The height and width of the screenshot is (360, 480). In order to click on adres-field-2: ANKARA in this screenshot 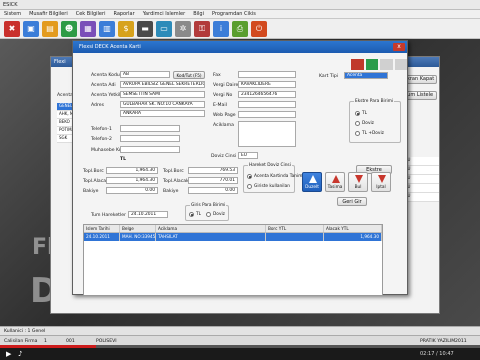, I will do `click(162, 113)`.